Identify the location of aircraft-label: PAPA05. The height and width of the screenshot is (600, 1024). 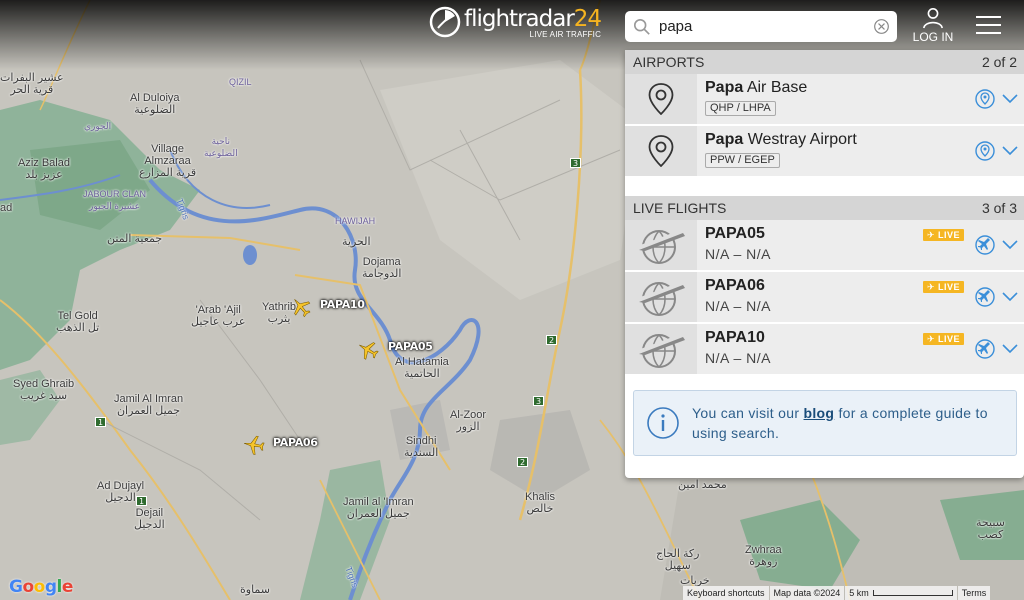
(410, 346).